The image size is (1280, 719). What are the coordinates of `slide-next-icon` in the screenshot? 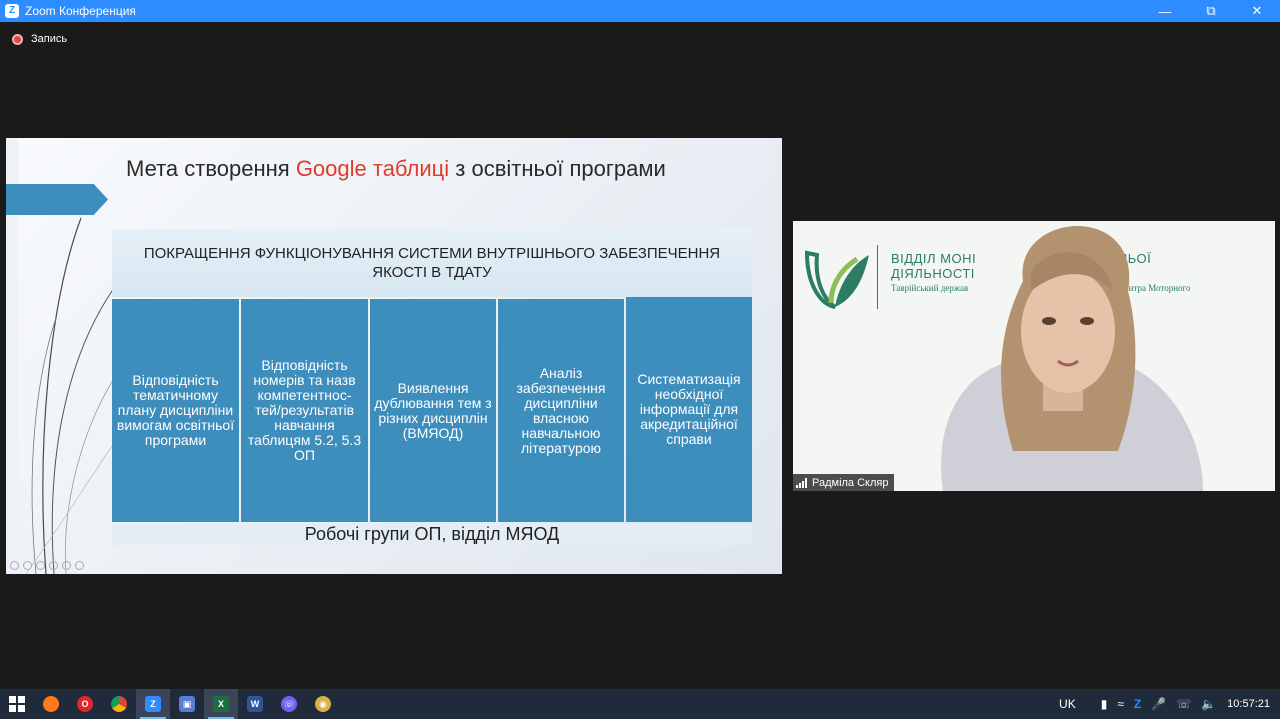 It's located at (27, 565).